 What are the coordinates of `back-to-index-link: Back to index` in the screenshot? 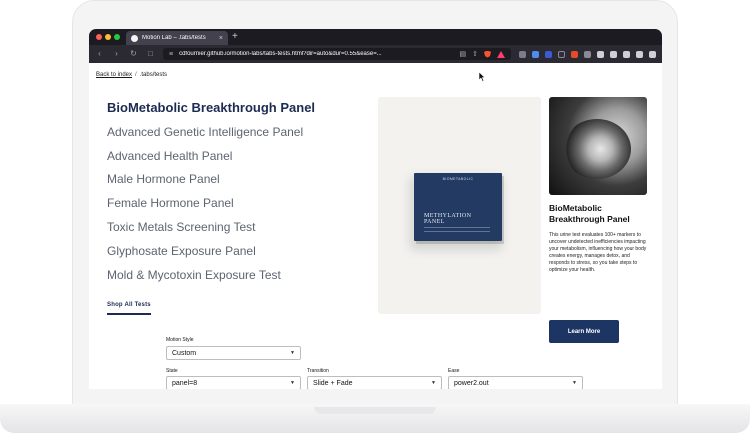 It's located at (114, 75).